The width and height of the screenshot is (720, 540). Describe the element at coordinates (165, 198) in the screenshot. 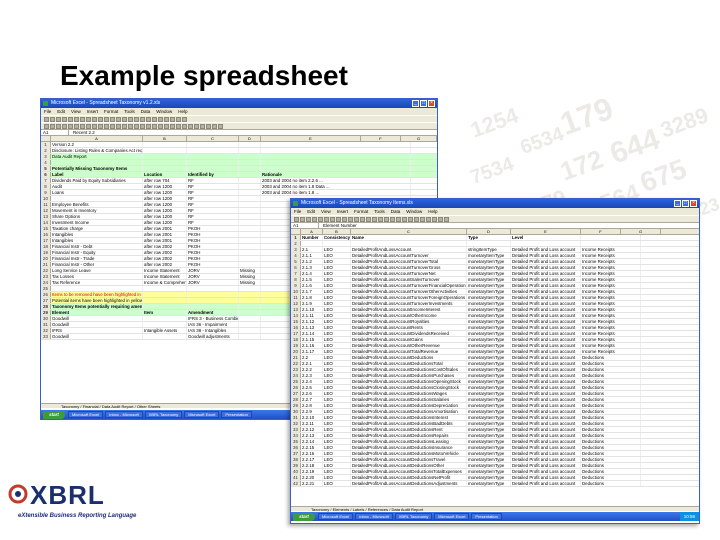

I see `cell: after row 1200` at that location.